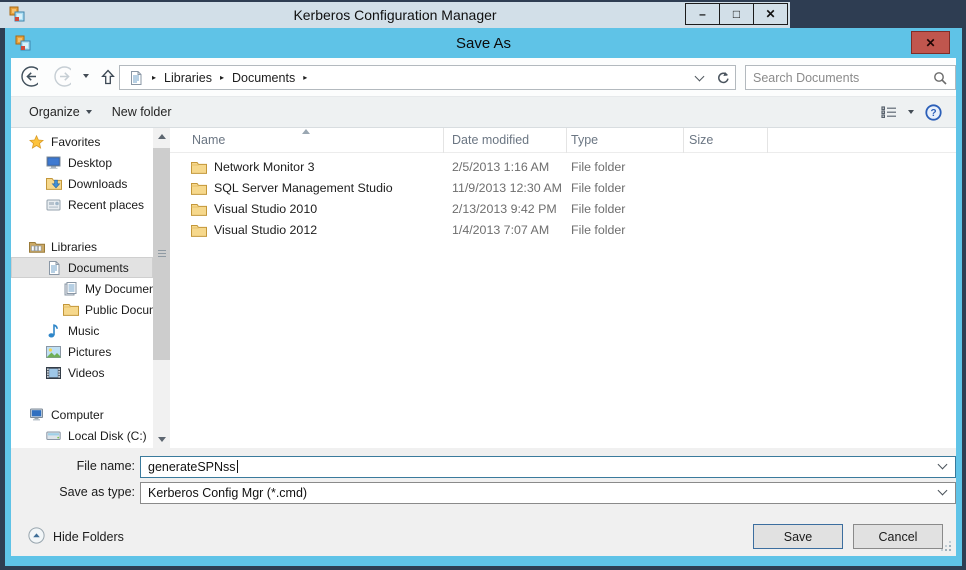 The width and height of the screenshot is (966, 570). What do you see at coordinates (161, 136) in the screenshot?
I see `scroll-up-button` at bounding box center [161, 136].